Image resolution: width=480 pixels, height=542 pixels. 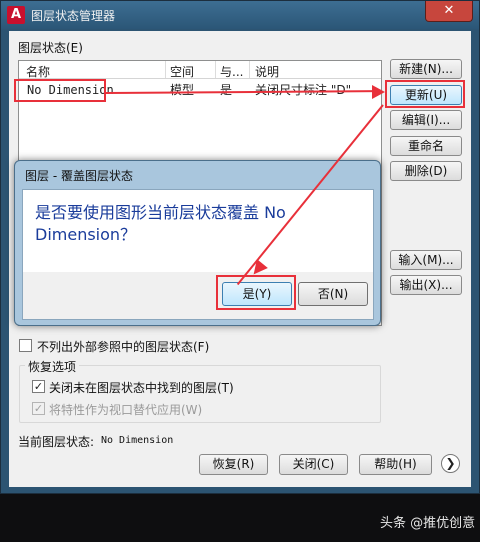 I want to click on annotation-box-yes, so click(x=256, y=292).